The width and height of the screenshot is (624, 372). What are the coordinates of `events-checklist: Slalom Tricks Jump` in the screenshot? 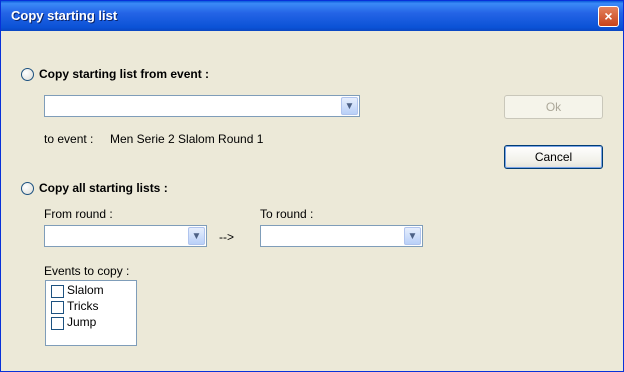 It's located at (91, 313).